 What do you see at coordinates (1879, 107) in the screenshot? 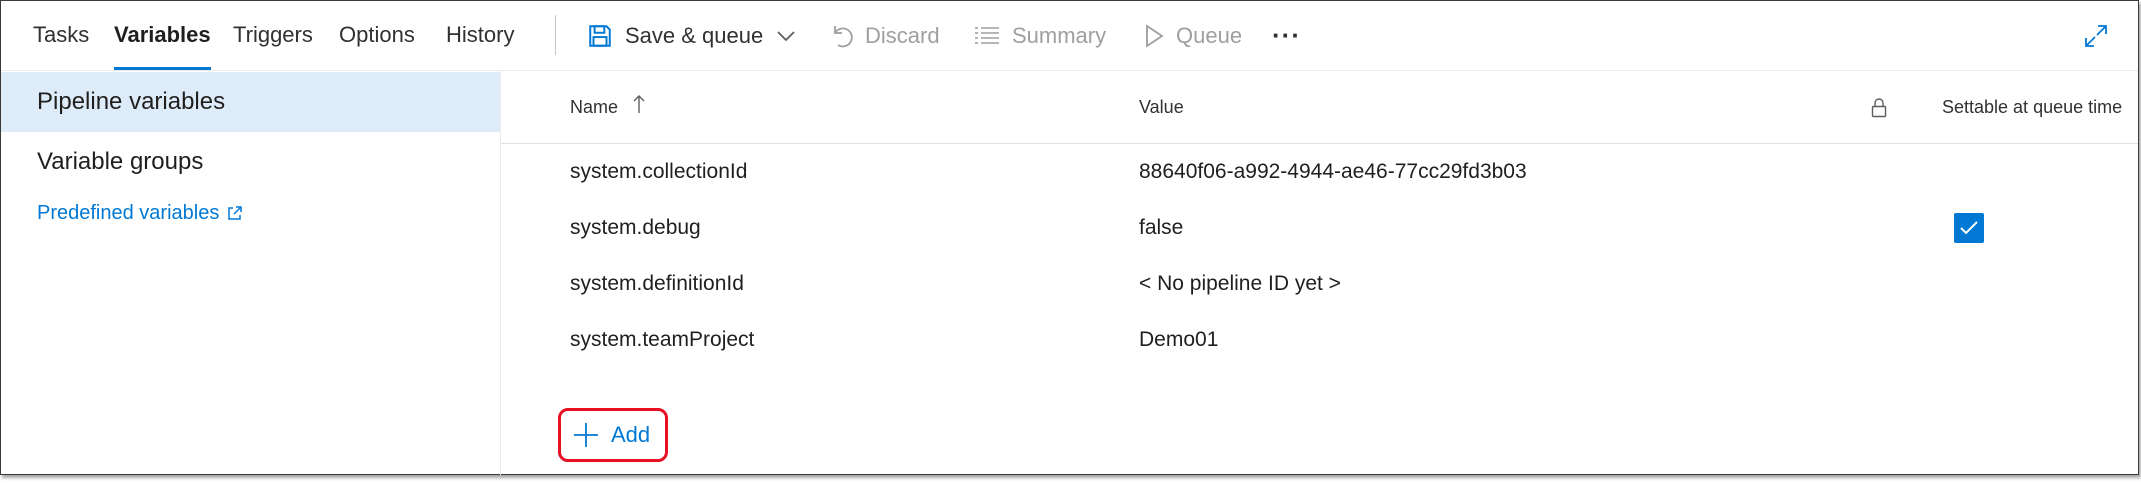
I see `lock-icon` at bounding box center [1879, 107].